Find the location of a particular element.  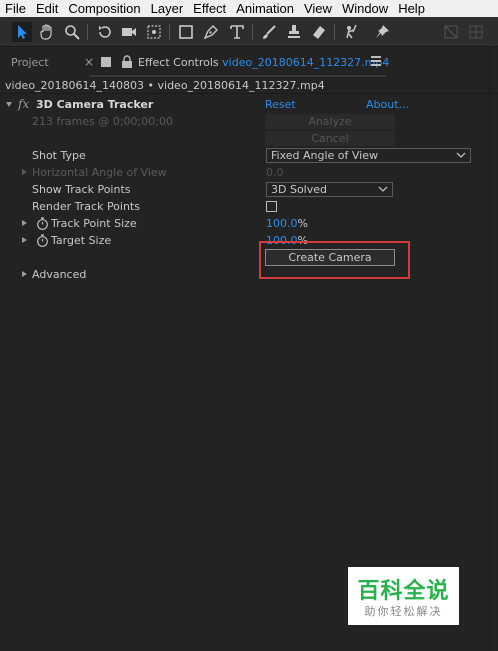

track-point-size-label: Track Point Size is located at coordinates (94, 223).